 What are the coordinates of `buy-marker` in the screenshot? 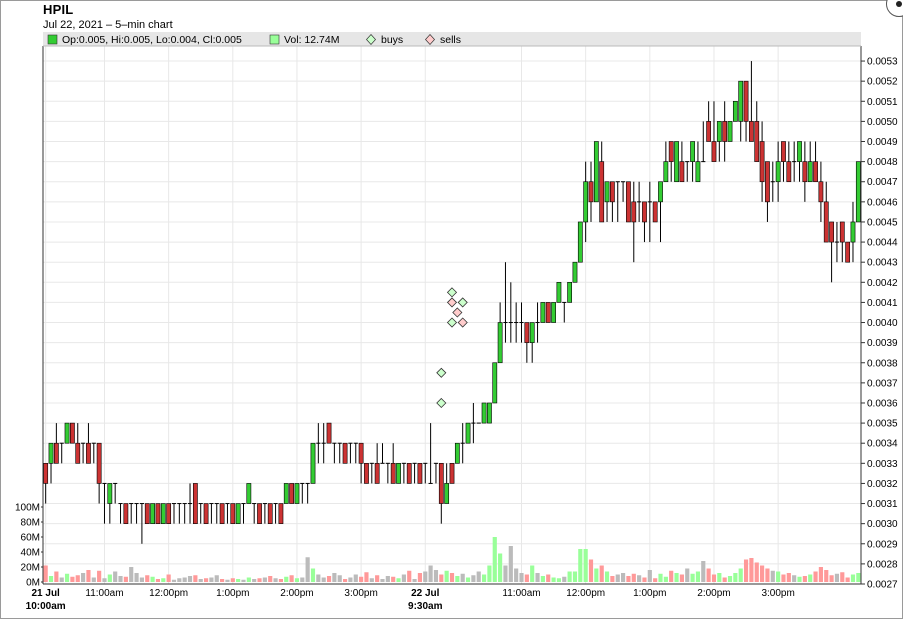 It's located at (441, 403).